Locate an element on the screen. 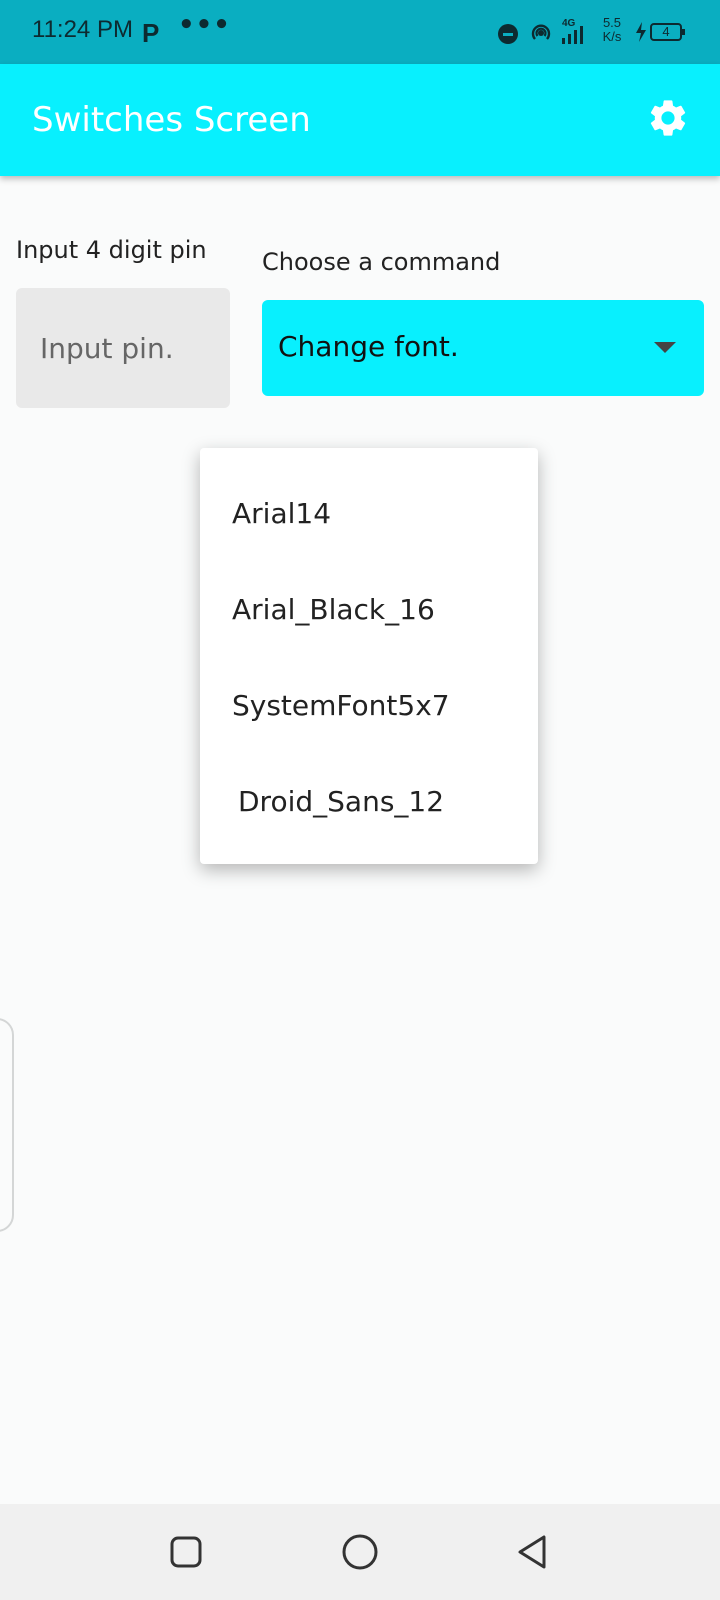  chevron-down-icon is located at coordinates (665, 347).